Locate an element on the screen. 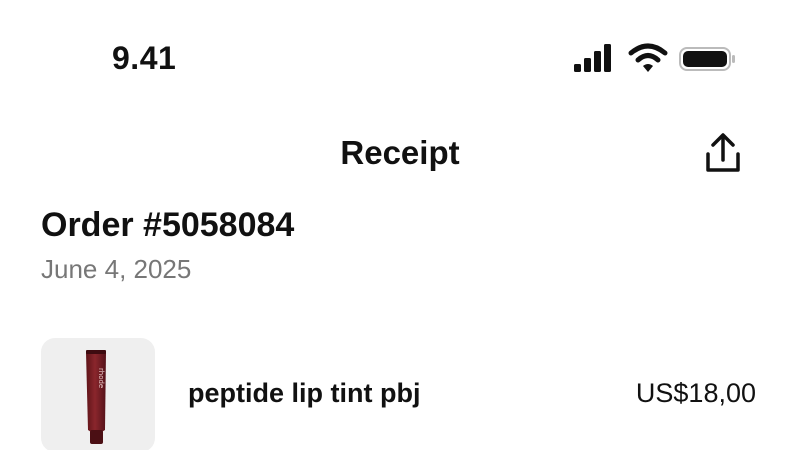 The image size is (800, 450). status-time: 9.41 is located at coordinates (144, 58).